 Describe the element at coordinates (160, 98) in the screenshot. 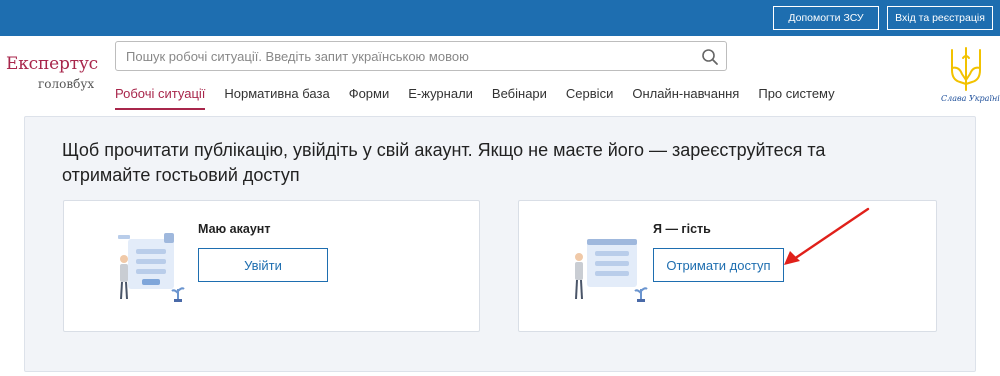

I see `nav-item-work-situations: Робочі ситуації` at that location.